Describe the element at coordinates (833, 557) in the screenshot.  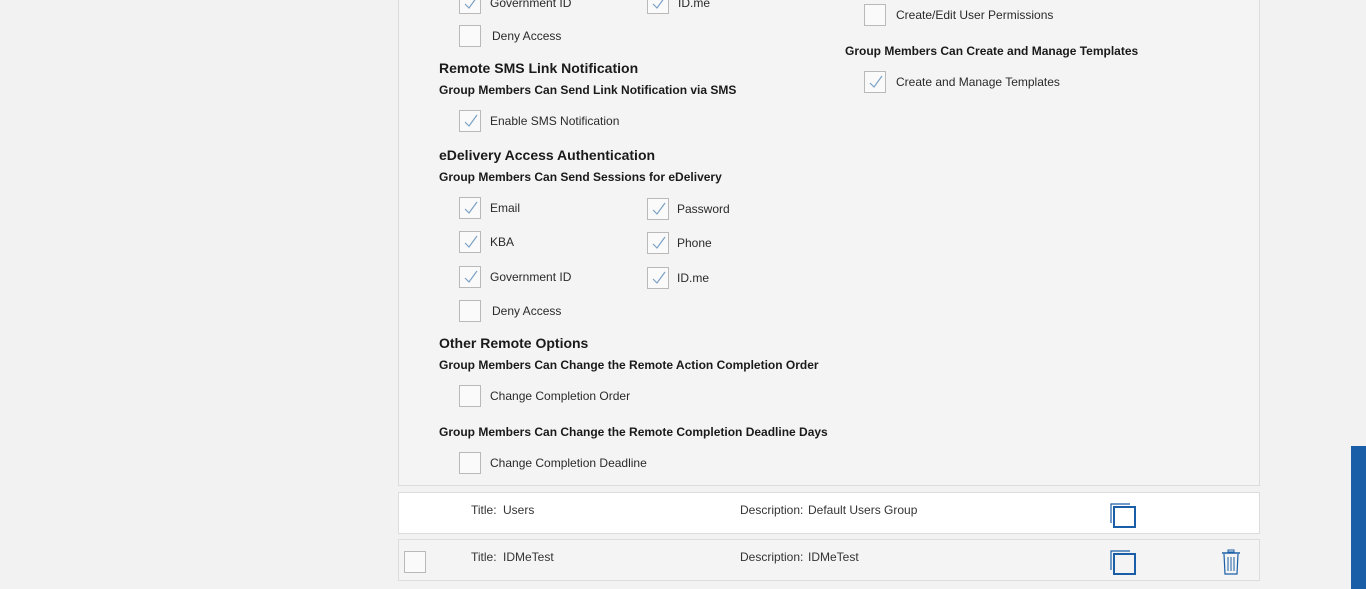
I see `group-description: IDMeTest` at that location.